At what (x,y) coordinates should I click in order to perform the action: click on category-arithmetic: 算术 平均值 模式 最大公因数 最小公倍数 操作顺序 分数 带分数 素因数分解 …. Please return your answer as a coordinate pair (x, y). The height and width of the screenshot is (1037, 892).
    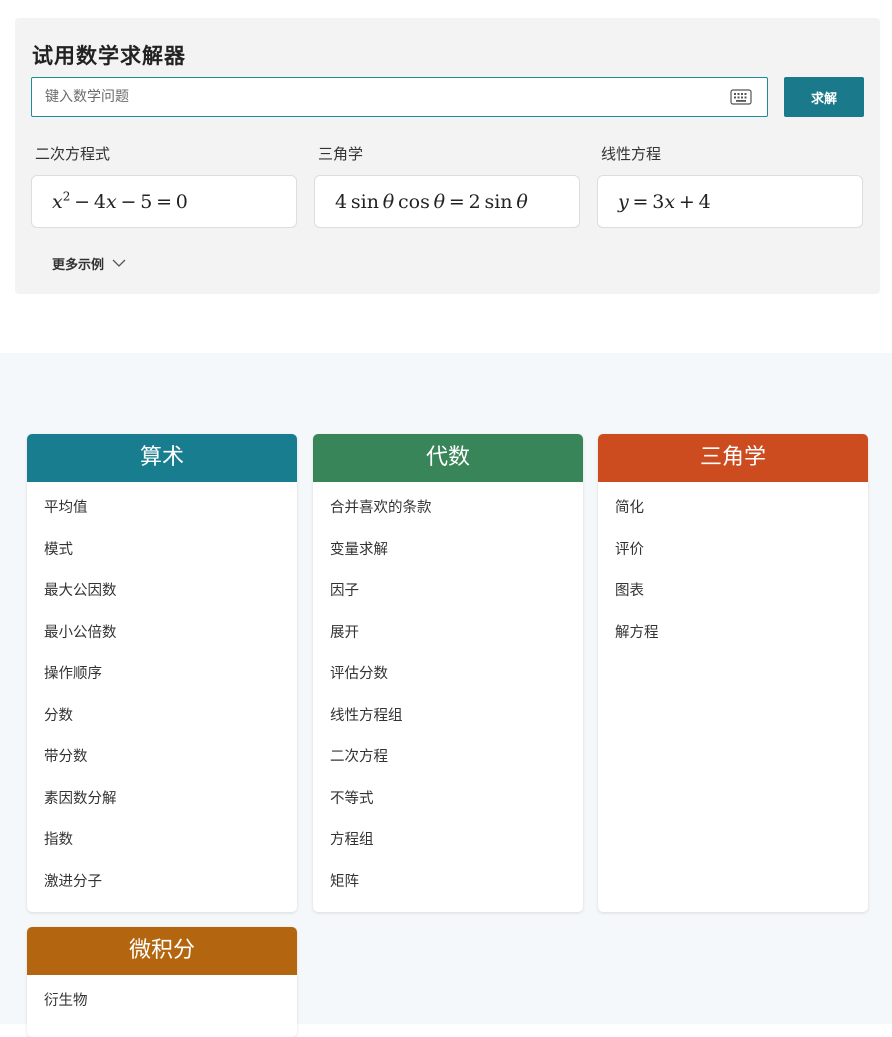
    Looking at the image, I should click on (162, 673).